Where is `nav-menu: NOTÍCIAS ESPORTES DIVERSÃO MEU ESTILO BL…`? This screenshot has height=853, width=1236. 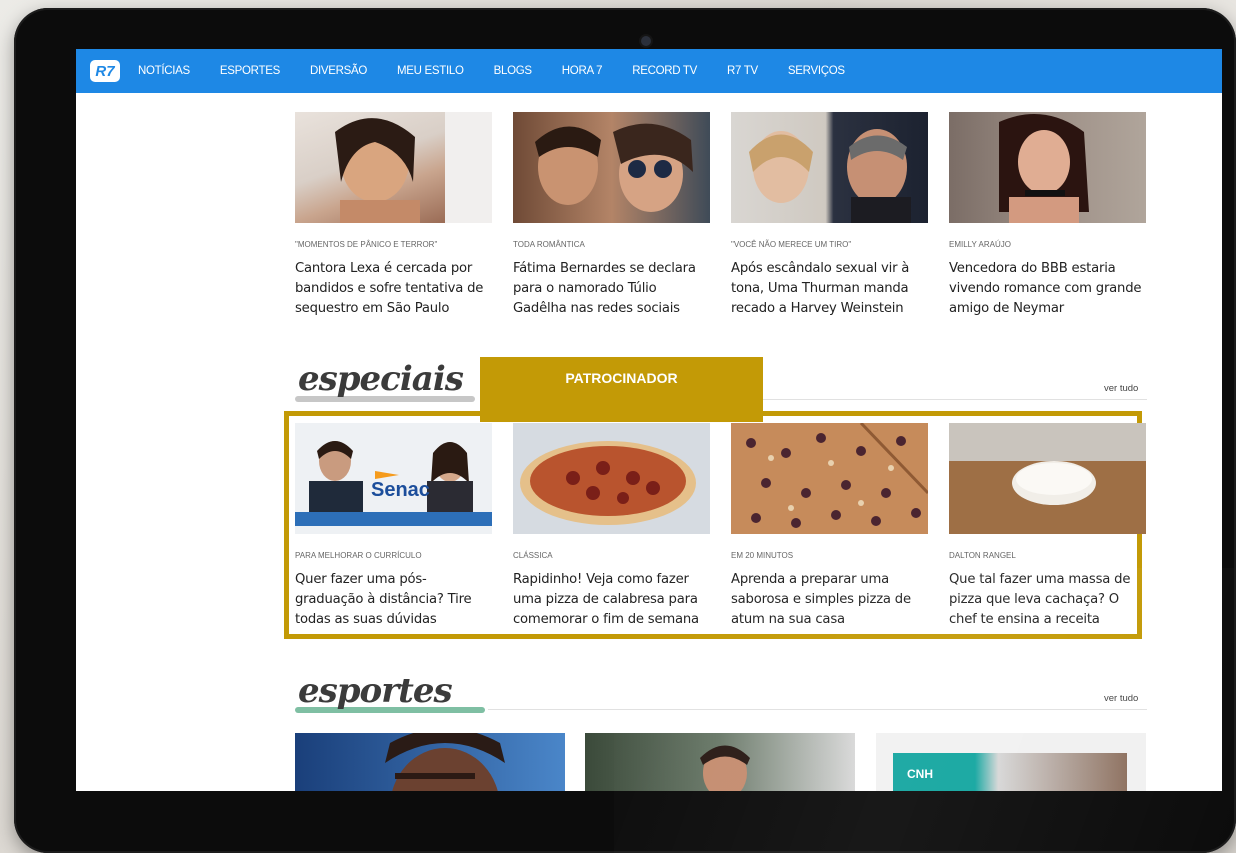
nav-menu: NOTÍCIAS ESPORTES DIVERSÃO MEU ESTILO BL… is located at coordinates (506, 71).